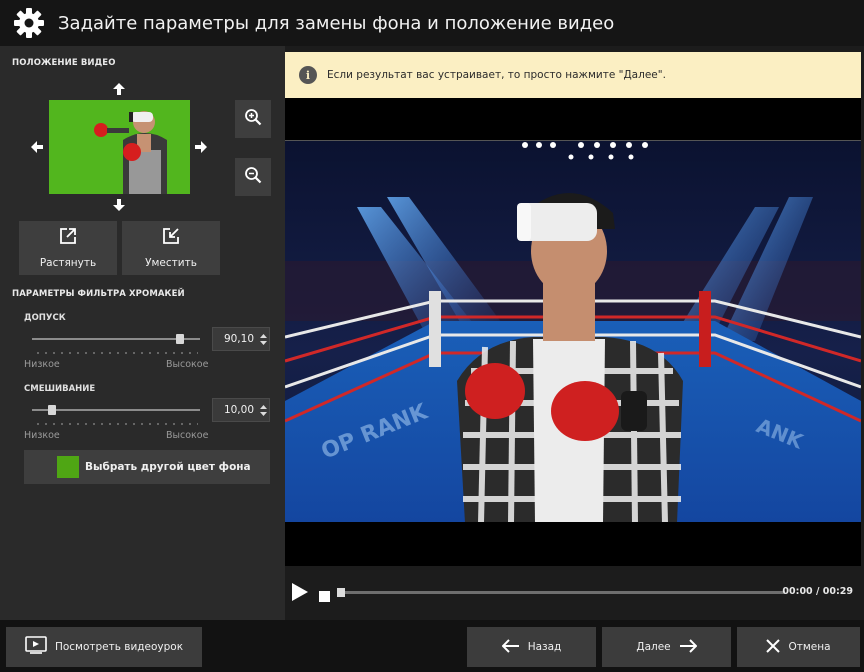 This screenshot has width=864, height=672. I want to click on choose-background-color-button: Выбрать другой цвет фона, so click(147, 467).